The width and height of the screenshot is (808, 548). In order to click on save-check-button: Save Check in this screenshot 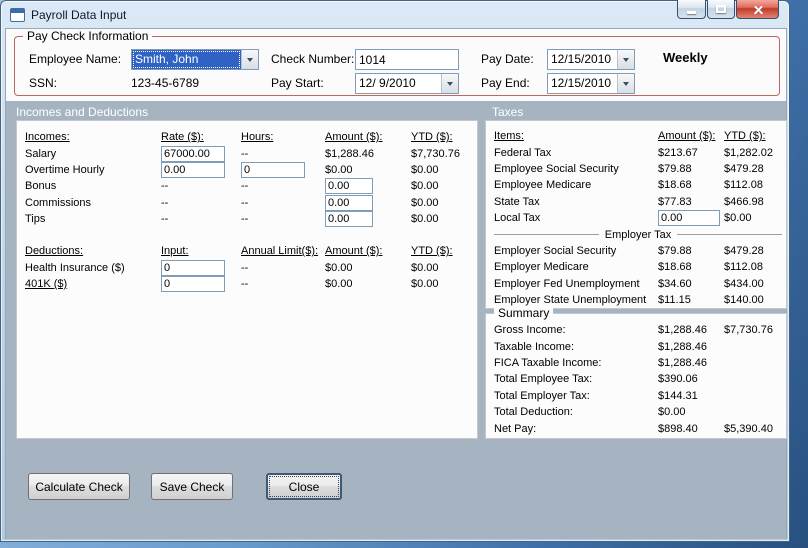, I will do `click(192, 486)`.